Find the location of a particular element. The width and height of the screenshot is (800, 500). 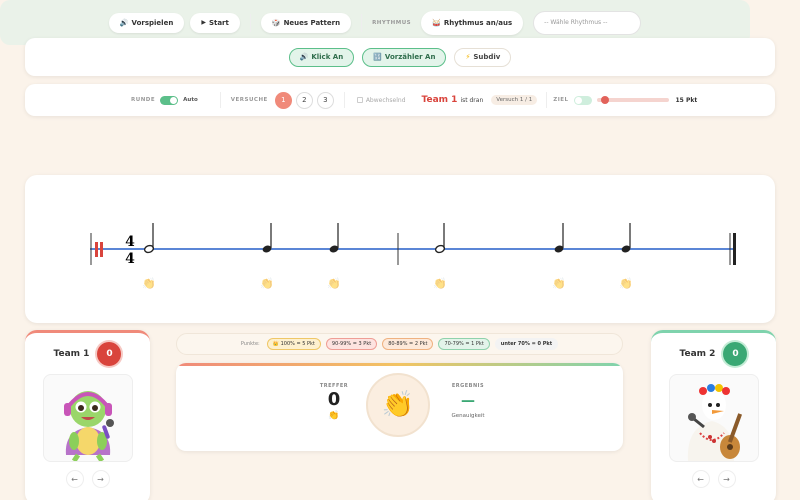

team1-name: Team 1 is located at coordinates (71, 354).